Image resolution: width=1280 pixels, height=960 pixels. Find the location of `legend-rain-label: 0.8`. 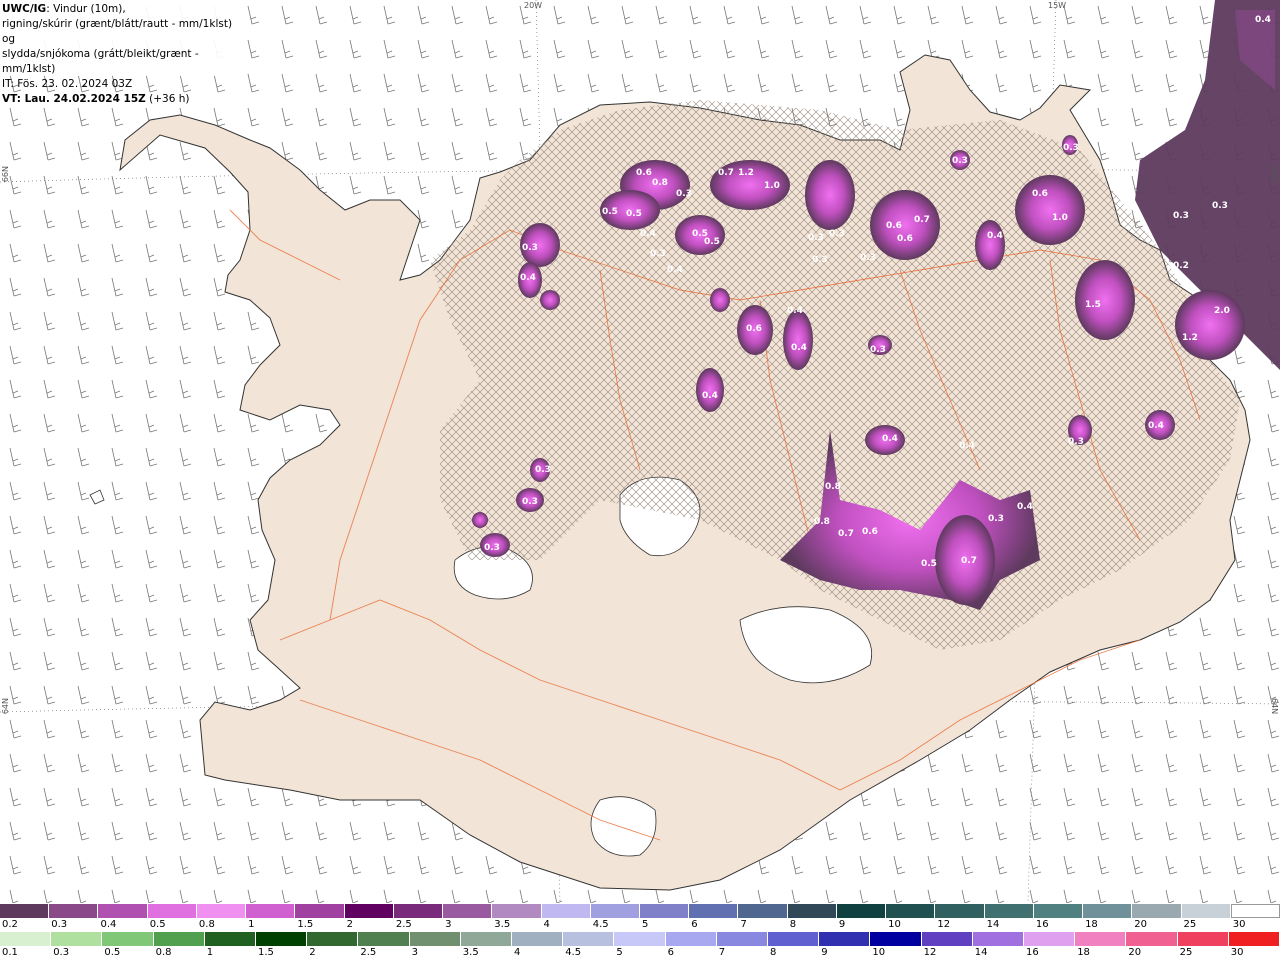

legend-rain-label: 0.8 is located at coordinates (163, 952).